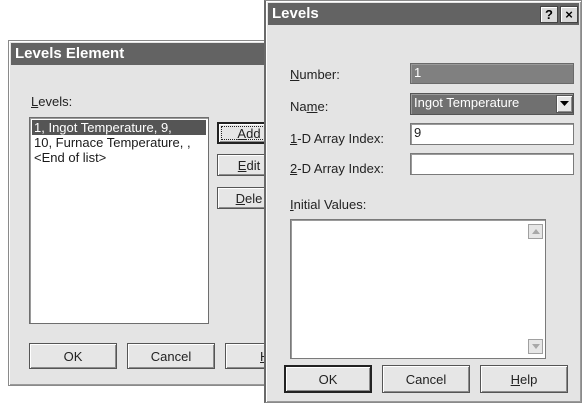 Image resolution: width=582 pixels, height=403 pixels. I want to click on number-field: 1, so click(492, 73).